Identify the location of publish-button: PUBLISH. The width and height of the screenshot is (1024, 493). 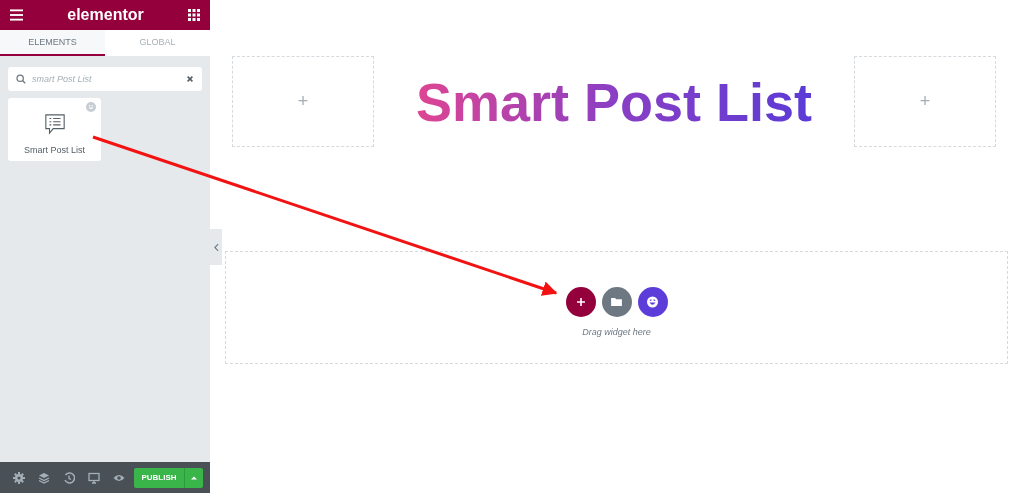
(159, 477).